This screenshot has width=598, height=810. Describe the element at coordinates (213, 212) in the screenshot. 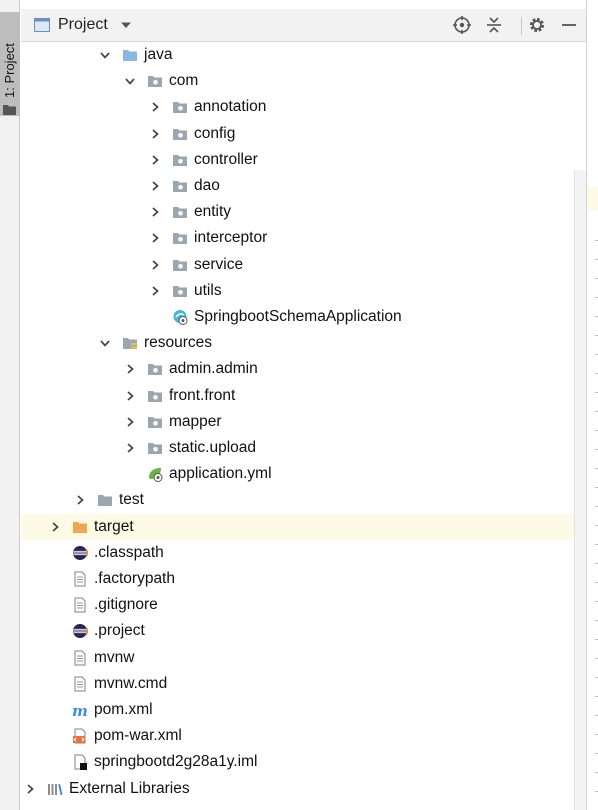

I see `tree-item-label: entity` at that location.